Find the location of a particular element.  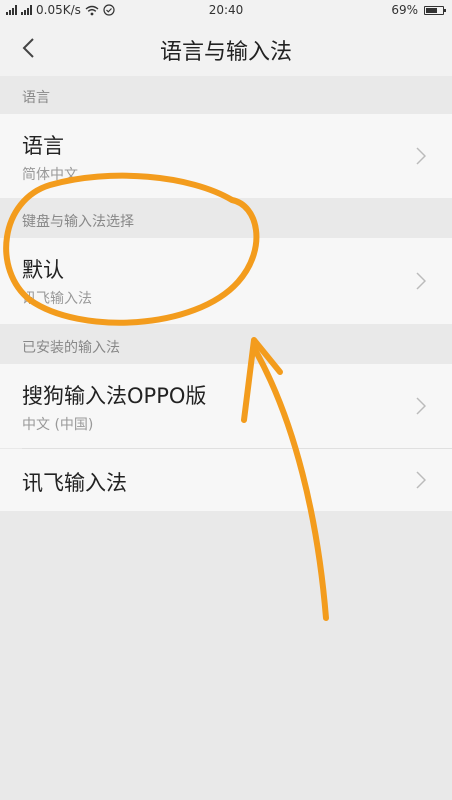

row-title: 搜狗输入法OPPO版 is located at coordinates (114, 396).